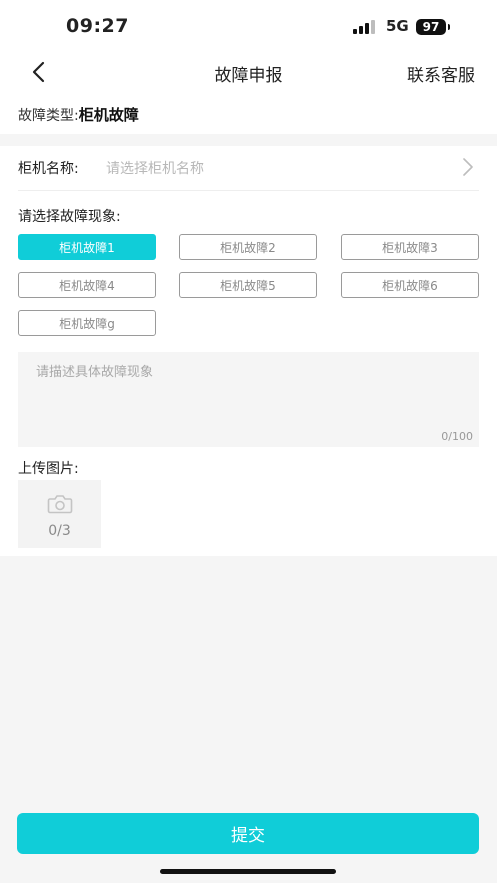  I want to click on symptom-option-2: 柜机故障2, so click(248, 247).